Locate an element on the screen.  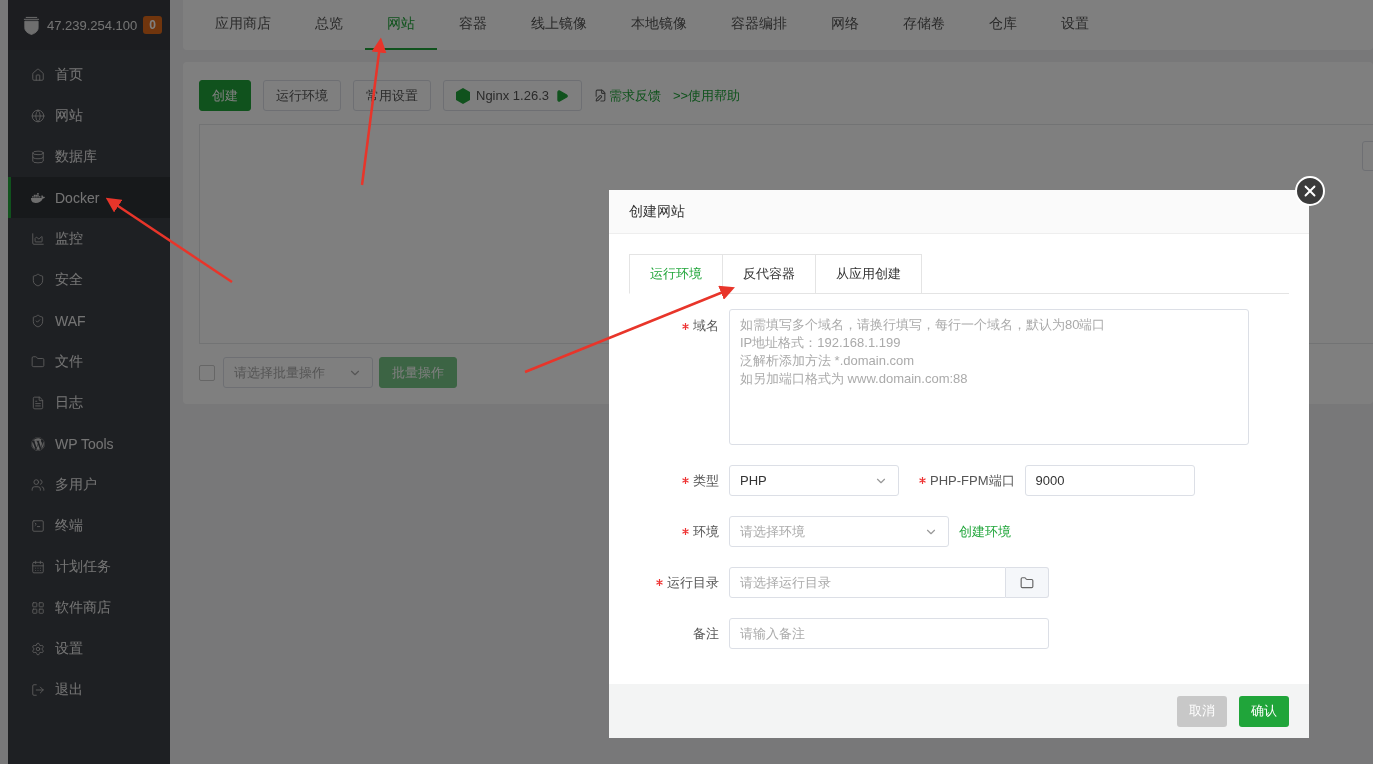
sidebar-item: 安全 is located at coordinates (89, 279).